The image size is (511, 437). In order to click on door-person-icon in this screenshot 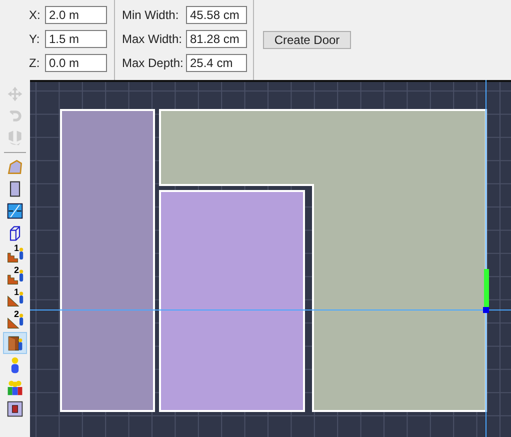, I will do `click(15, 343)`.